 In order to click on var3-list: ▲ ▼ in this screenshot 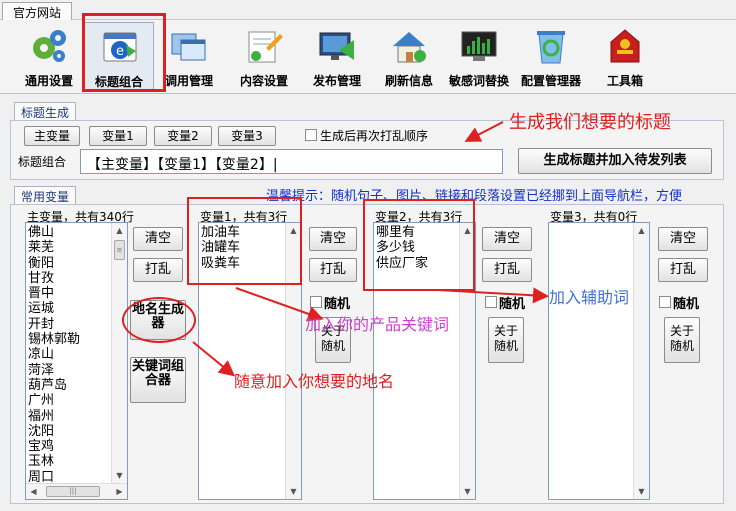, I will do `click(599, 361)`.